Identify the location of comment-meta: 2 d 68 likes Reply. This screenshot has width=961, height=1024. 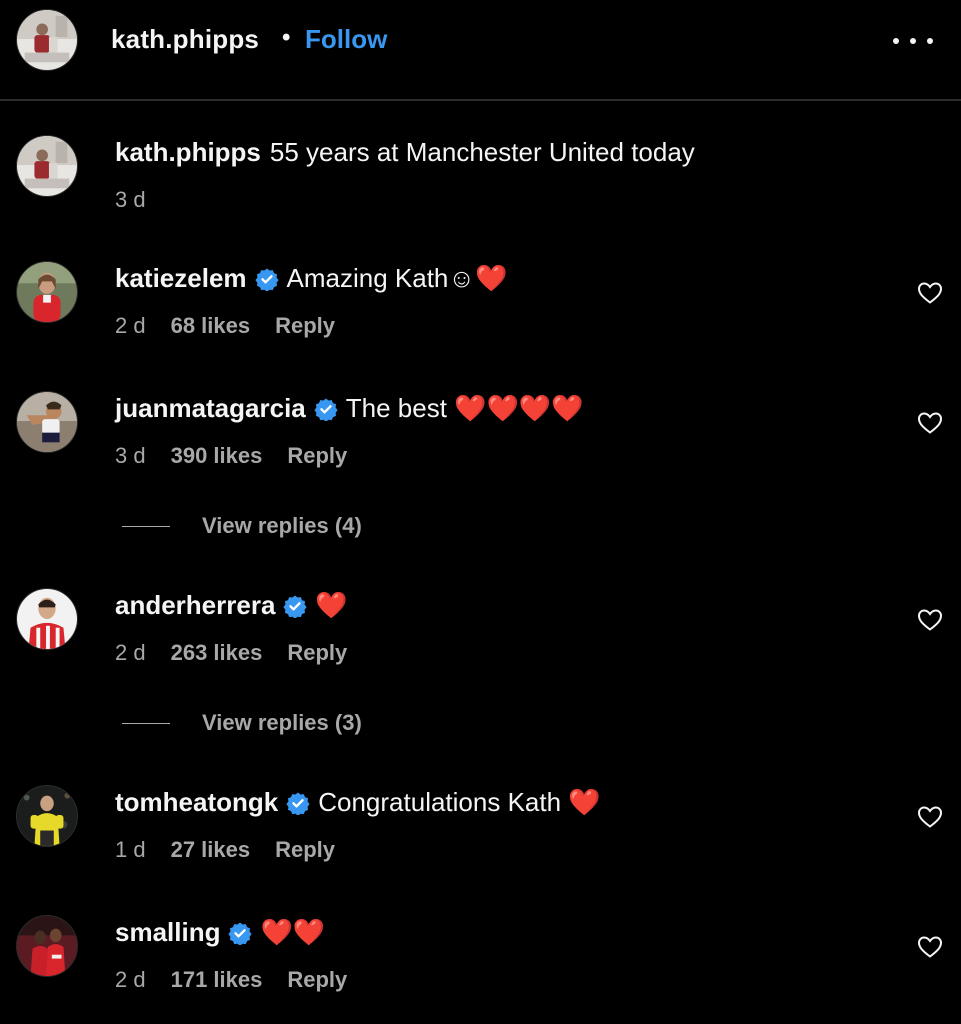
(225, 326).